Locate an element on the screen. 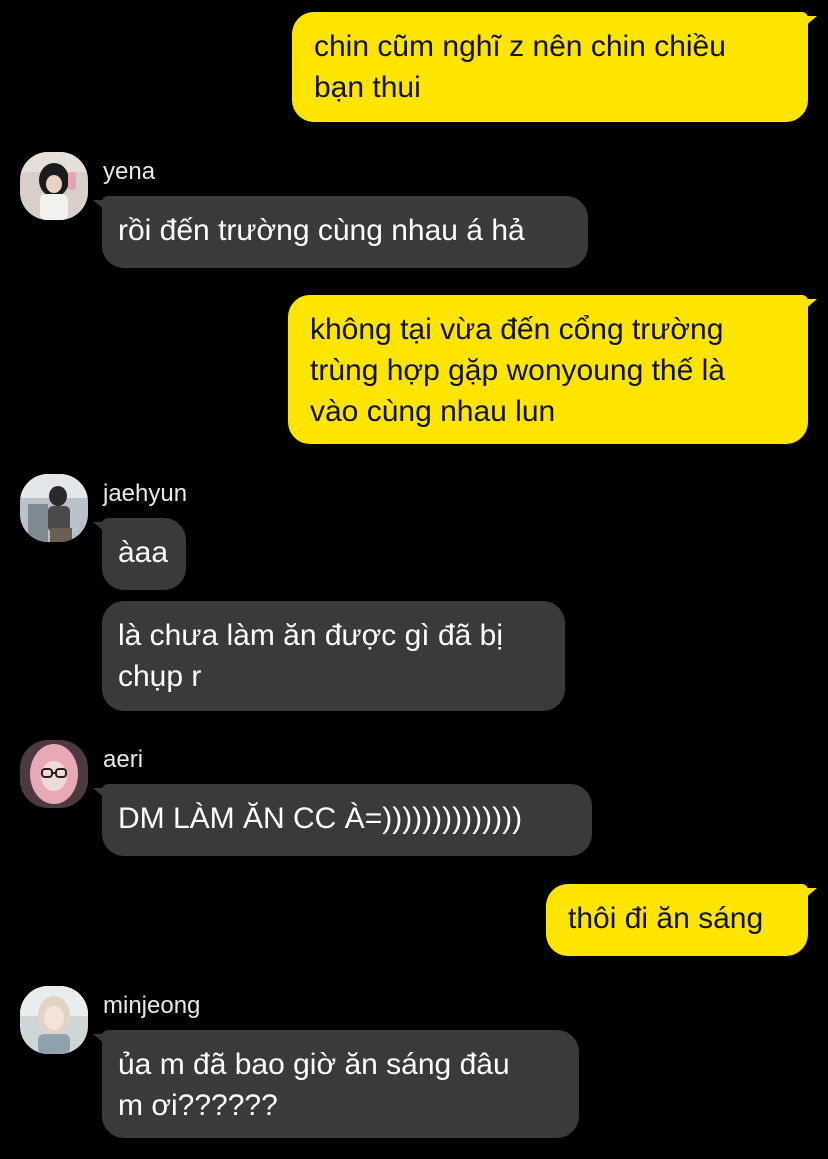 The image size is (828, 1159). sender-name: aeri is located at coordinates (123, 759).